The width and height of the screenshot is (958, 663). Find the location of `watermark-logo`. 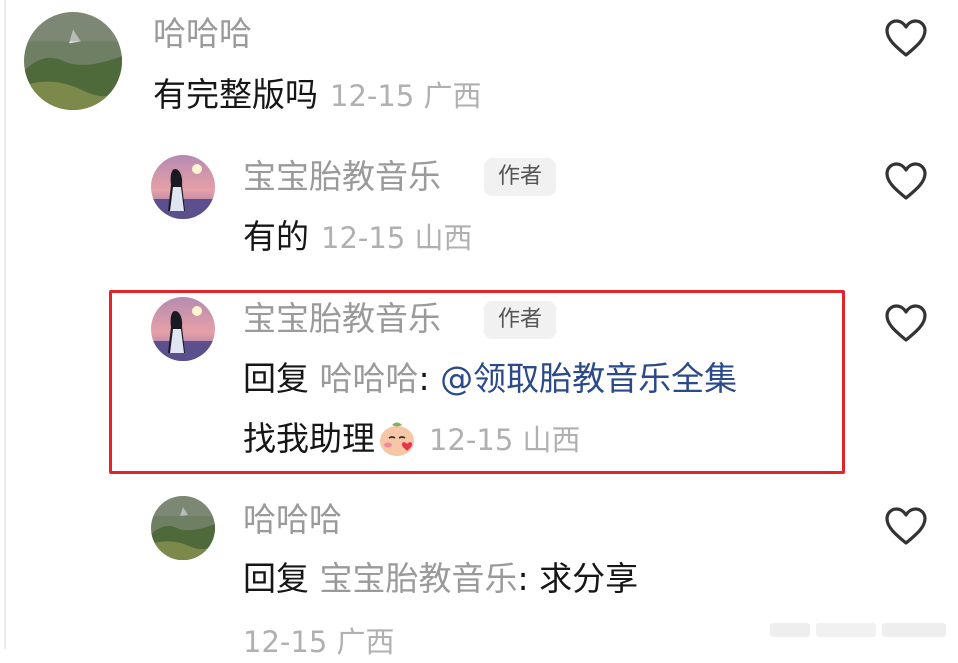

watermark-logo is located at coordinates (858, 630).